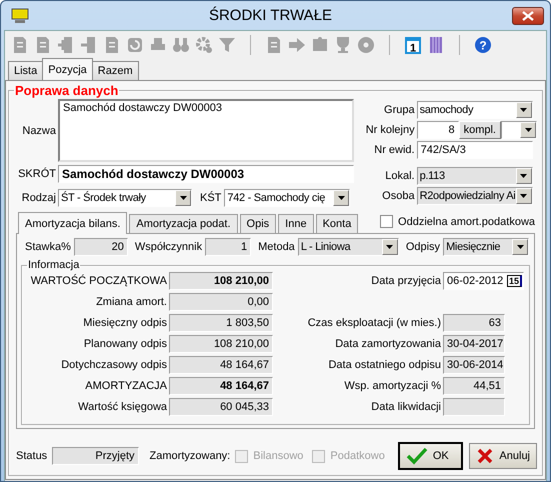 This screenshot has height=482, width=551. Describe the element at coordinates (278, 456) in the screenshot. I see `checkbox-label: Bilansowo` at that location.